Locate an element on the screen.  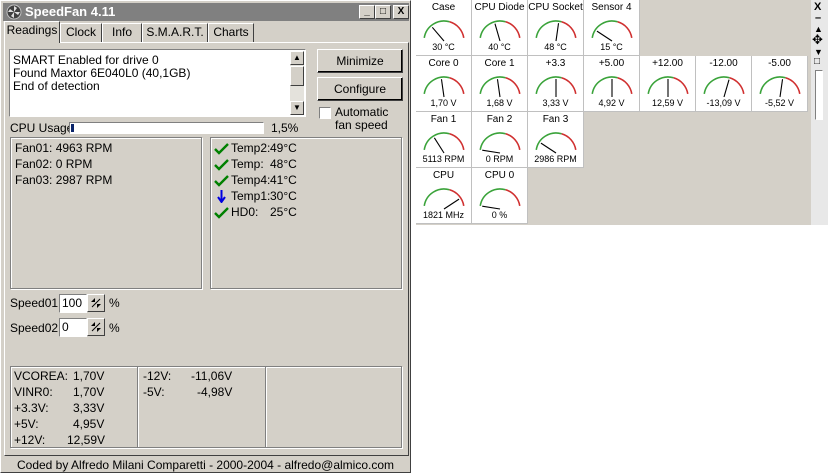
gauge-cell: CPU Diode 40 °C is located at coordinates (500, 28).